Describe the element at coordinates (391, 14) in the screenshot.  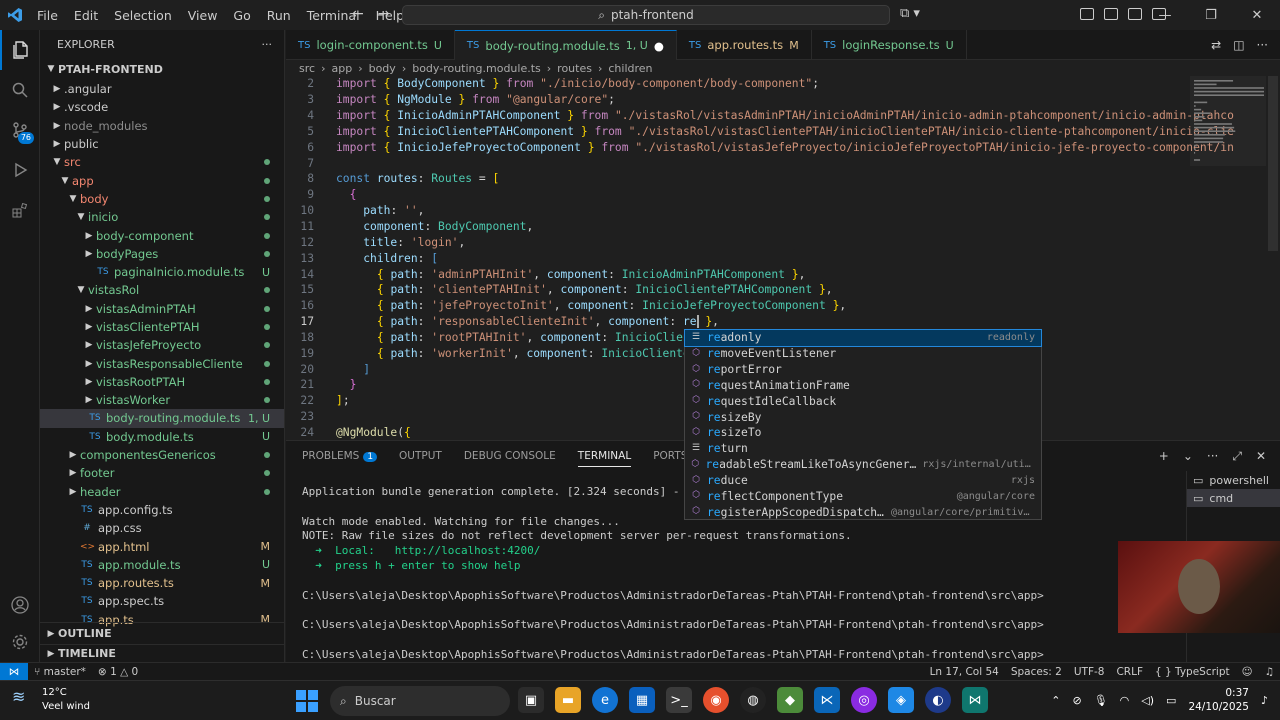
I see `forward-arrow-icon: →` at that location.